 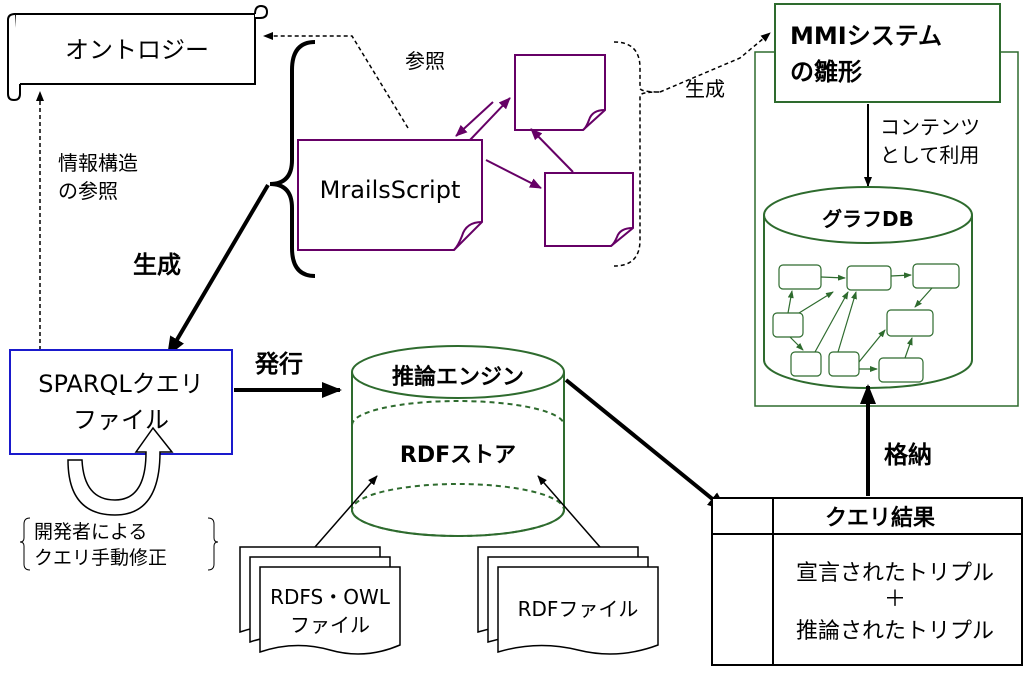 What do you see at coordinates (826, 72) in the screenshot?
I see `mmi-line2: の雛形` at bounding box center [826, 72].